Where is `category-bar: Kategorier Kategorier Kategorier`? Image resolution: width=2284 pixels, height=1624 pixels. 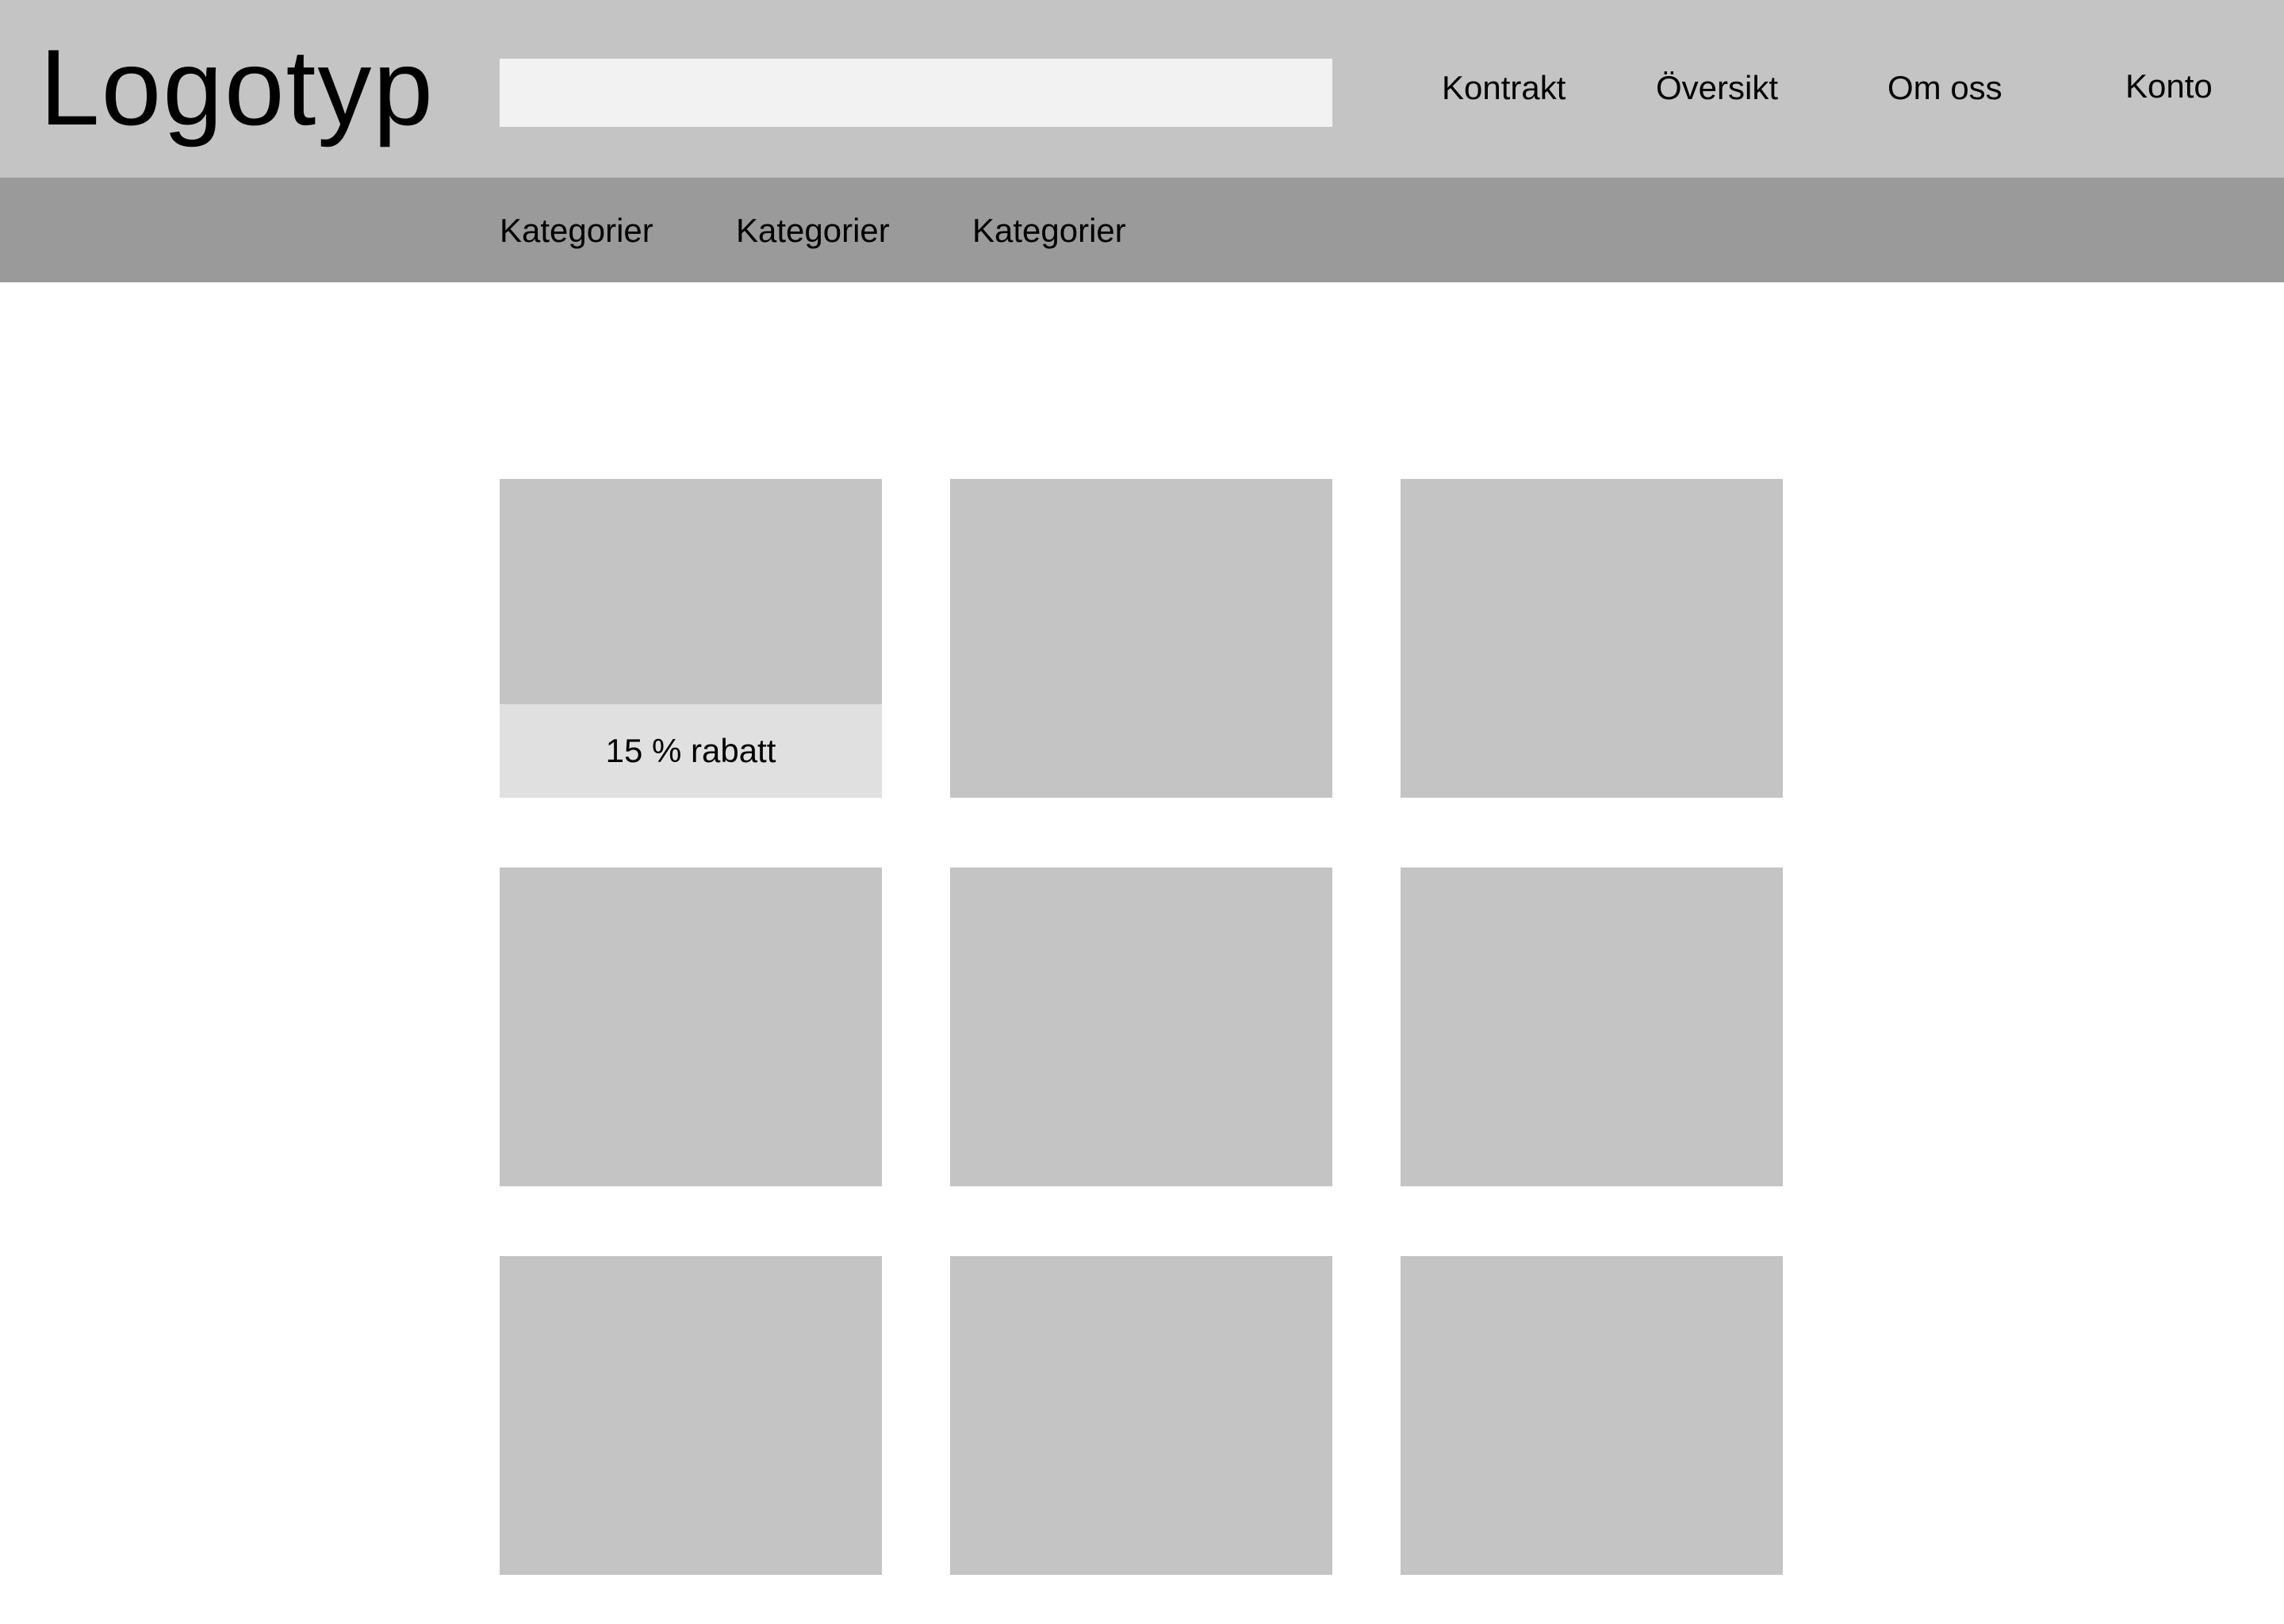
category-bar: Kategorier Kategorier Kategorier is located at coordinates (1142, 230).